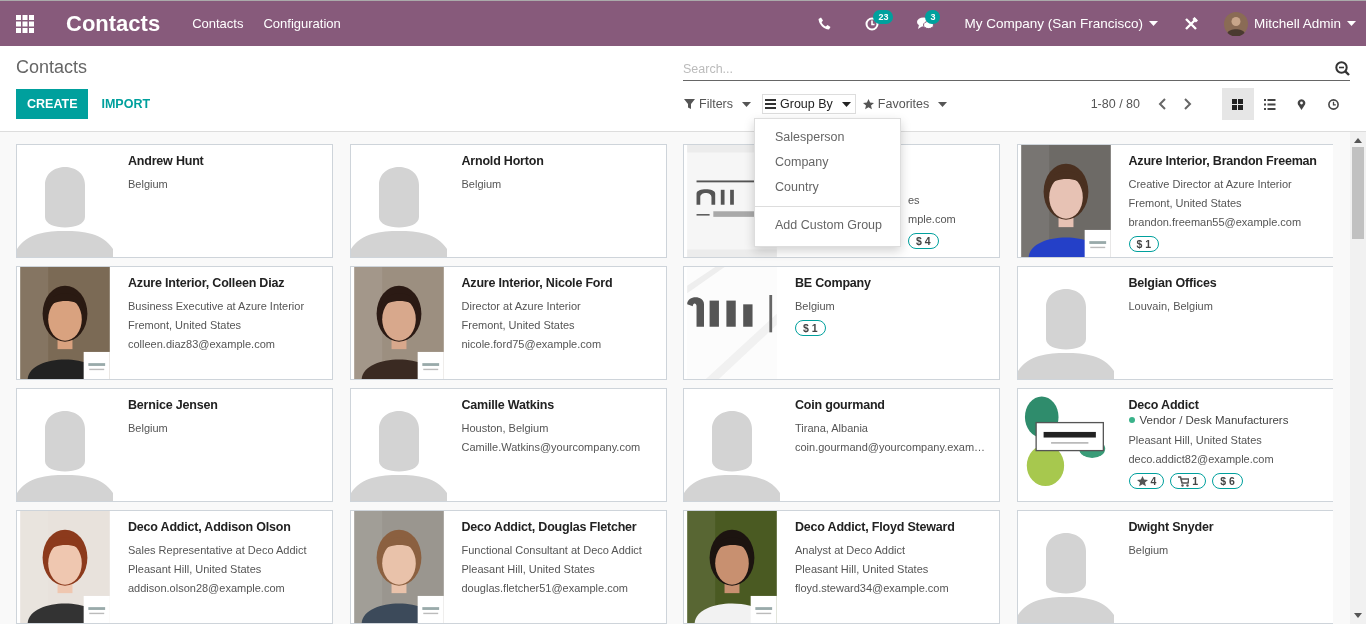  What do you see at coordinates (914, 200) in the screenshot?
I see `contact-detail: es` at bounding box center [914, 200].